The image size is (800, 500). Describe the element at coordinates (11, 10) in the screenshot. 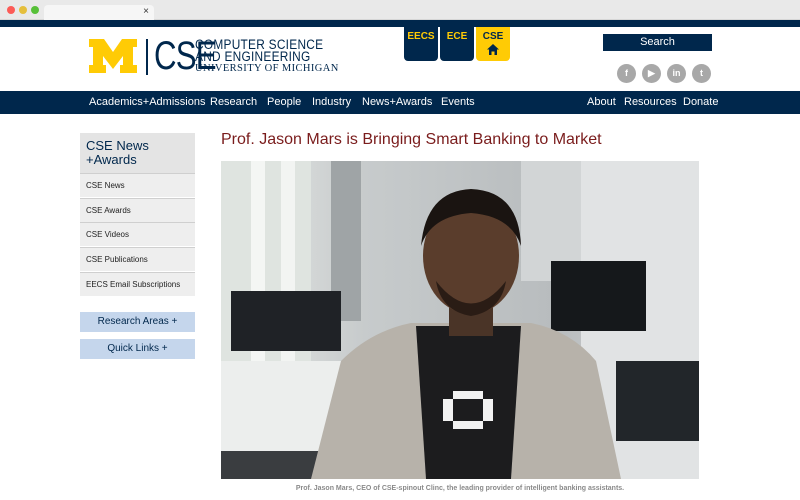

I see `close-window-button` at that location.